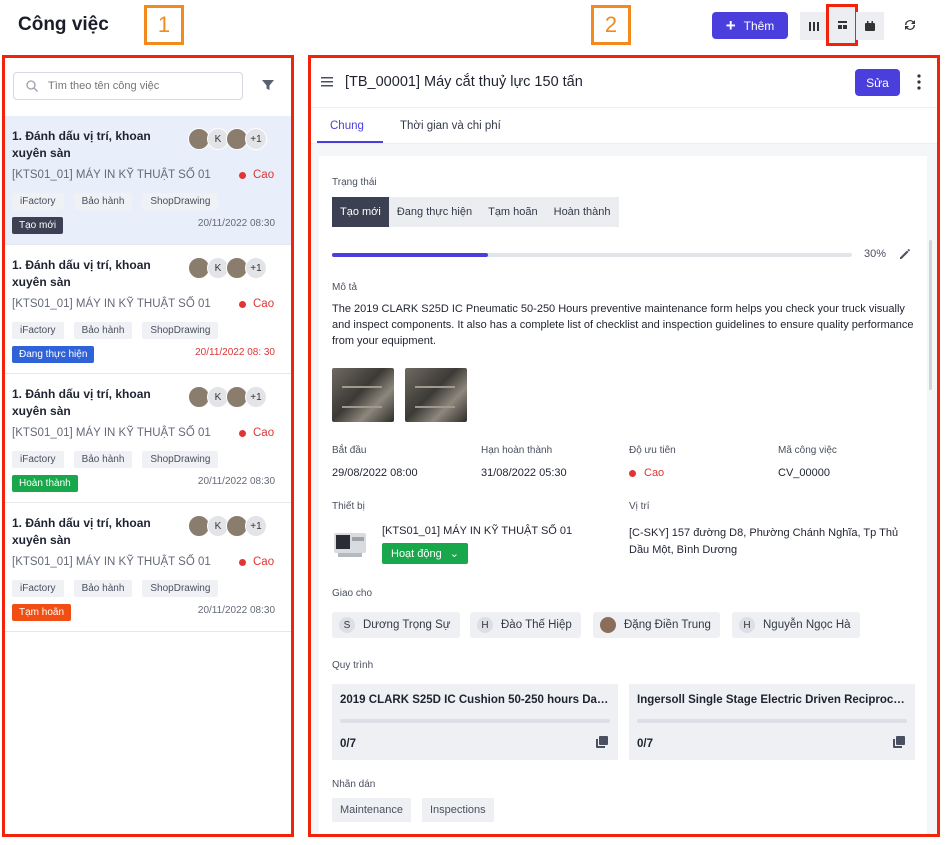 The width and height of the screenshot is (945, 845). What do you see at coordinates (517, 450) in the screenshot?
I see `deadline-label: Hạn hoàn thành` at bounding box center [517, 450].